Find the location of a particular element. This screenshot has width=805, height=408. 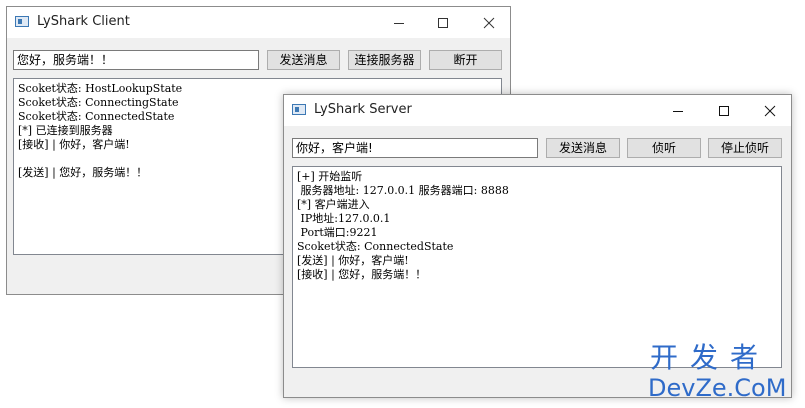

client-window-title: LyShark Client is located at coordinates (83, 21).